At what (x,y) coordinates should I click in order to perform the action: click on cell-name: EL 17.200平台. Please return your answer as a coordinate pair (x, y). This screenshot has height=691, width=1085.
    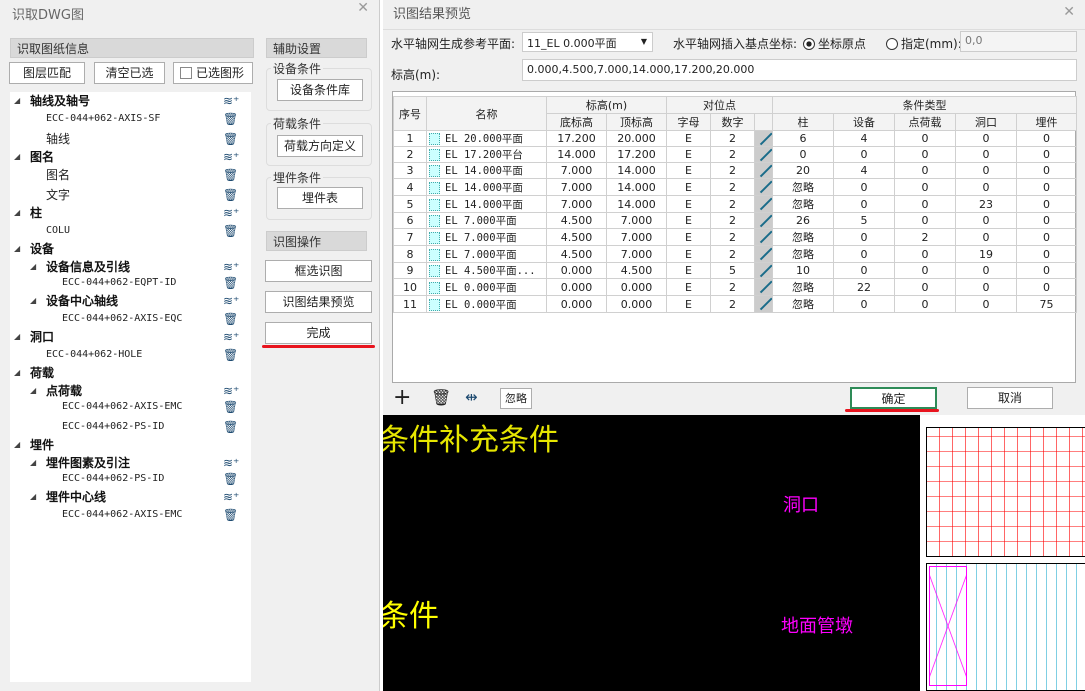
    Looking at the image, I should click on (486, 154).